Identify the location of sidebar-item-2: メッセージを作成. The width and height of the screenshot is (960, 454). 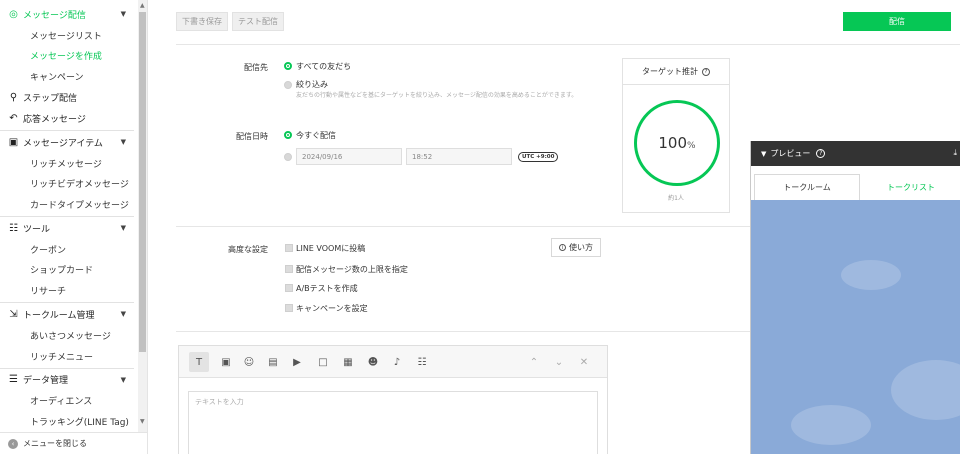
(69, 56).